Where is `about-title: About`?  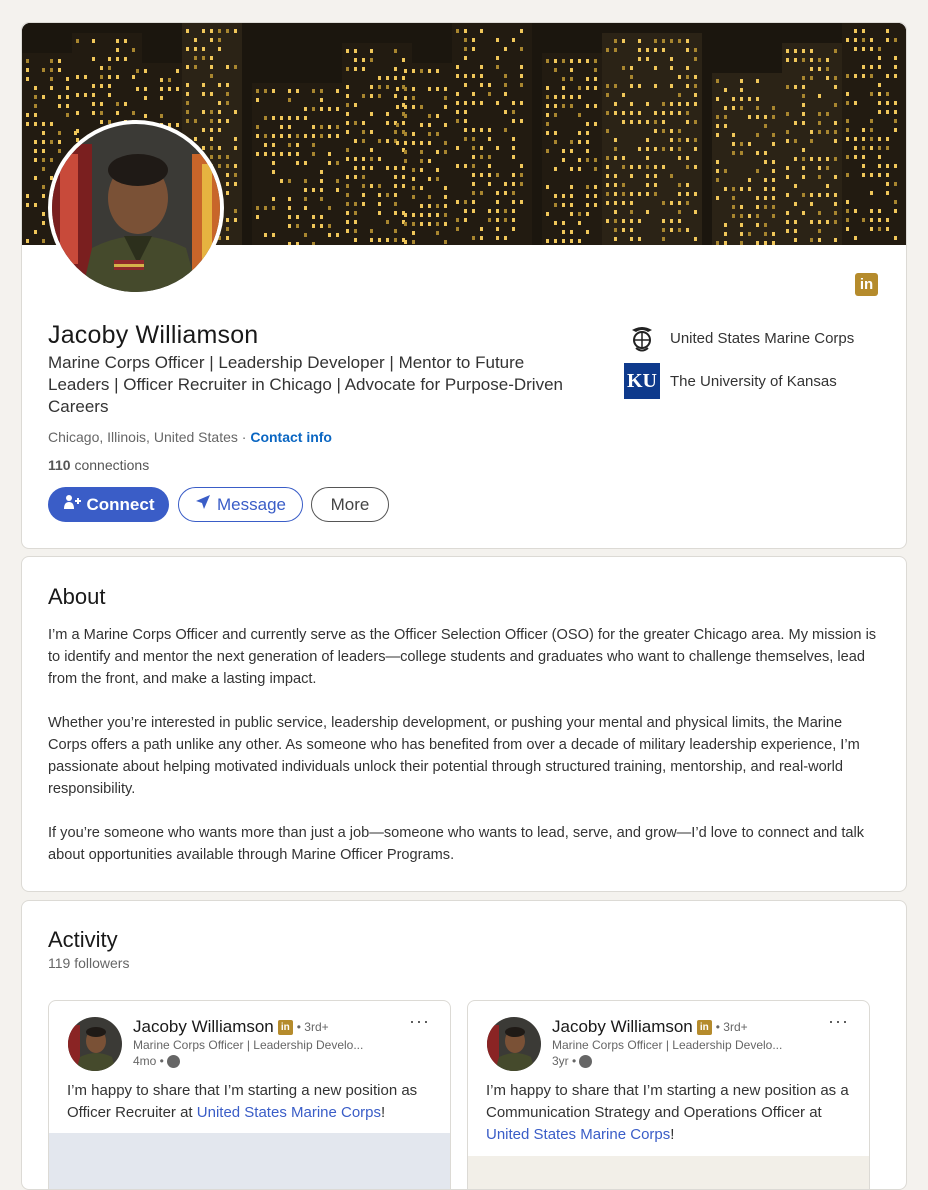 about-title: About is located at coordinates (77, 596).